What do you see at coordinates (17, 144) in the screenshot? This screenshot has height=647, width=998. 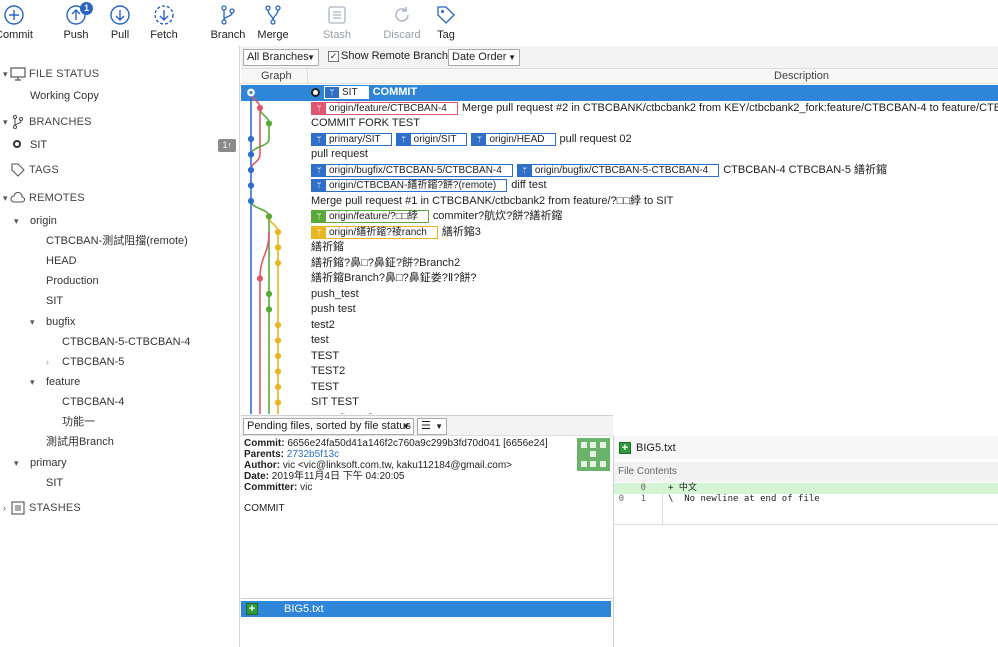 I see `current-branch-icon` at bounding box center [17, 144].